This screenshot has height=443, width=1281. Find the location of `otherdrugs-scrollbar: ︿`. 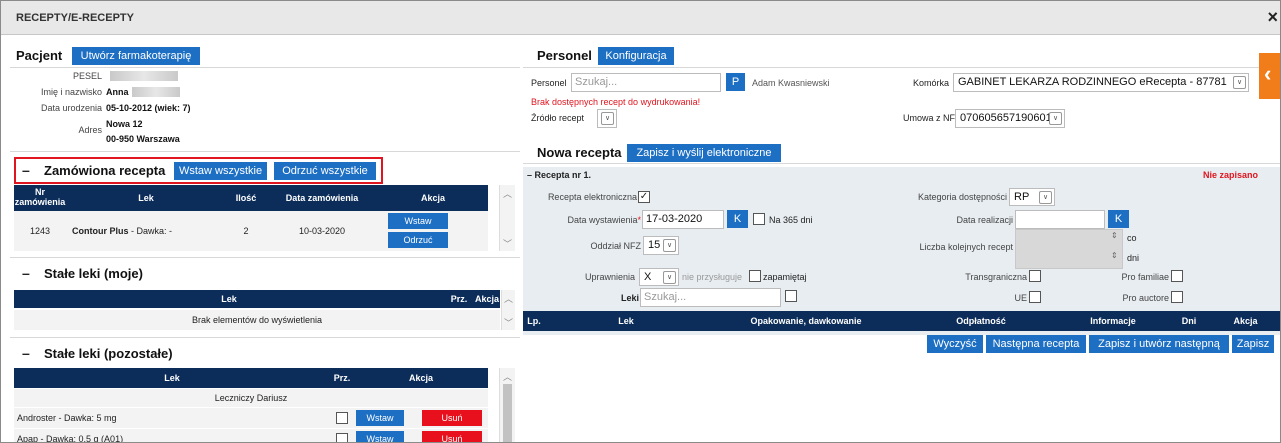

otherdrugs-scrollbar: ︿ is located at coordinates (507, 405).